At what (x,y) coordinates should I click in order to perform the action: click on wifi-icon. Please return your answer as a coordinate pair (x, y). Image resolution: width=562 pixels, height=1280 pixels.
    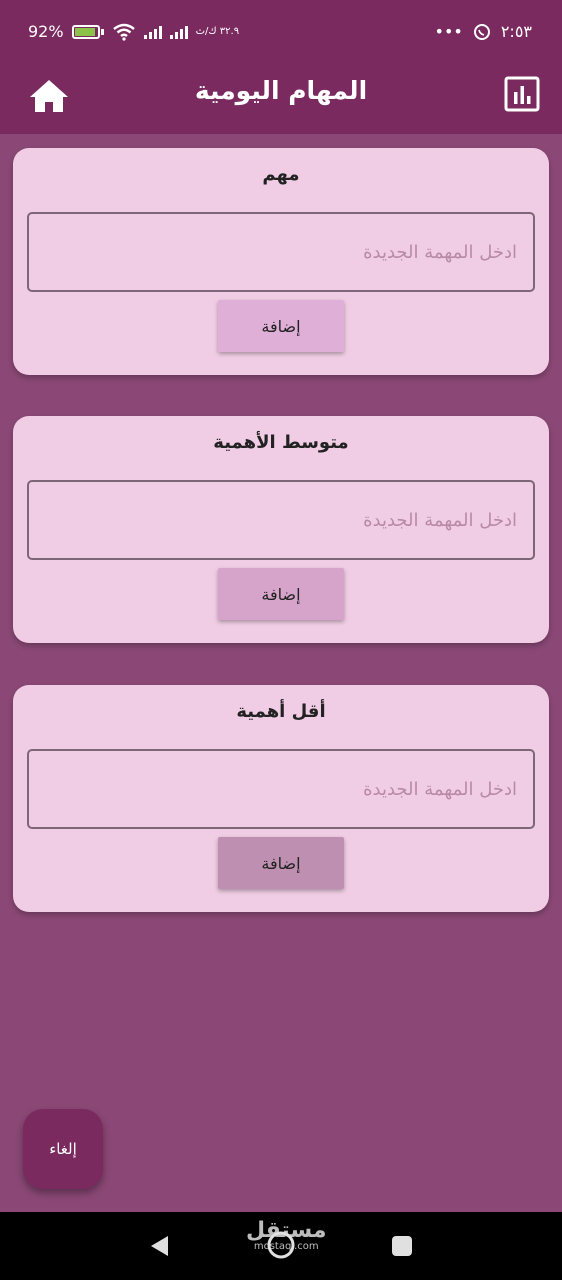
    Looking at the image, I should click on (123, 32).